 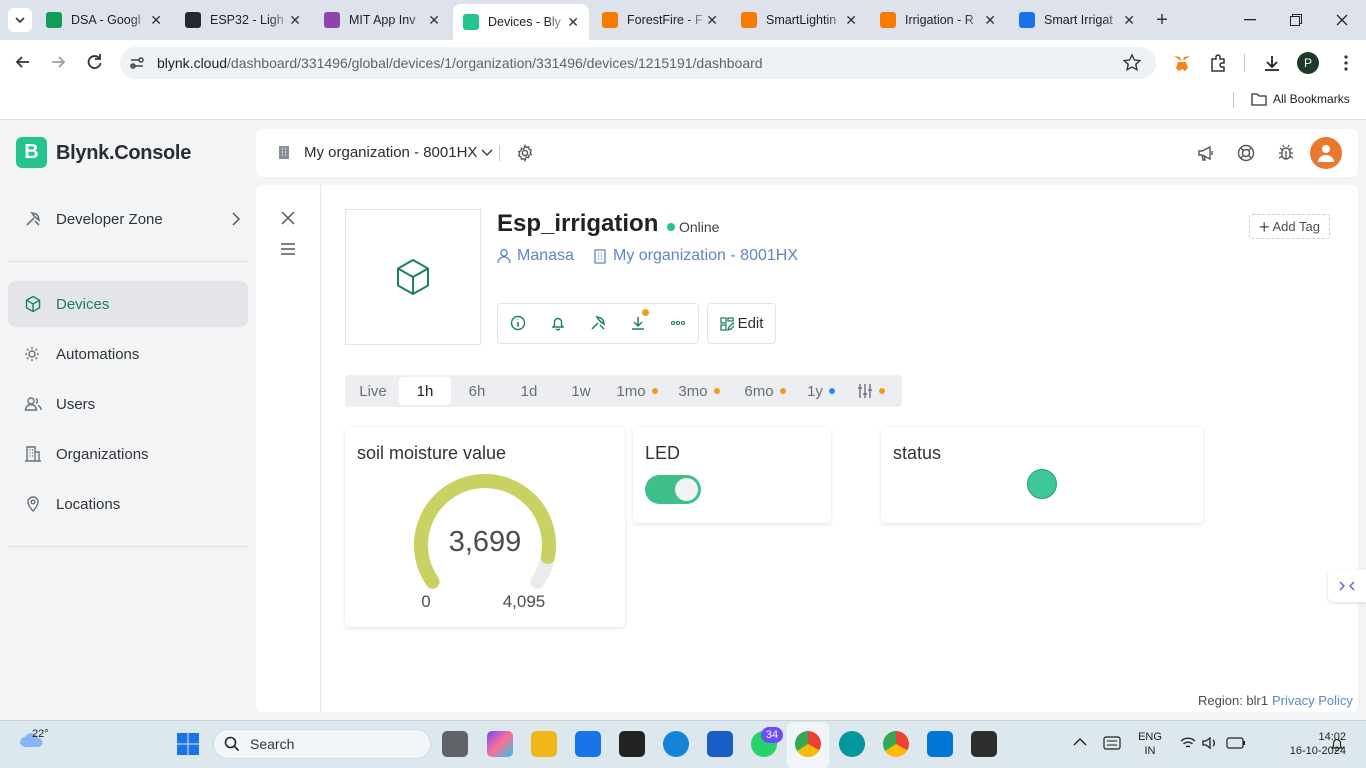 What do you see at coordinates (799, 20) in the screenshot?
I see `browser-tab: SmartLightin ✕` at bounding box center [799, 20].